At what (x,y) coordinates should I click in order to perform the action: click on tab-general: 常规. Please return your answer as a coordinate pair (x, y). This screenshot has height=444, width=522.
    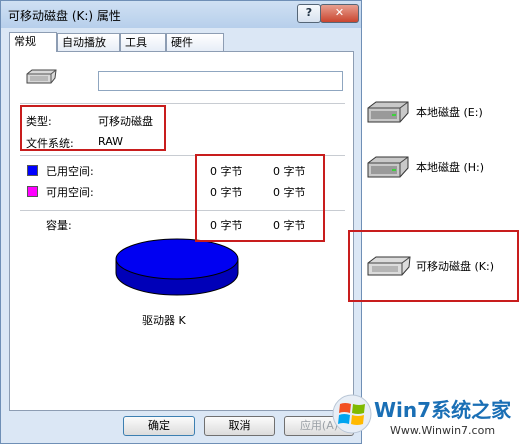
    Looking at the image, I should click on (33, 42).